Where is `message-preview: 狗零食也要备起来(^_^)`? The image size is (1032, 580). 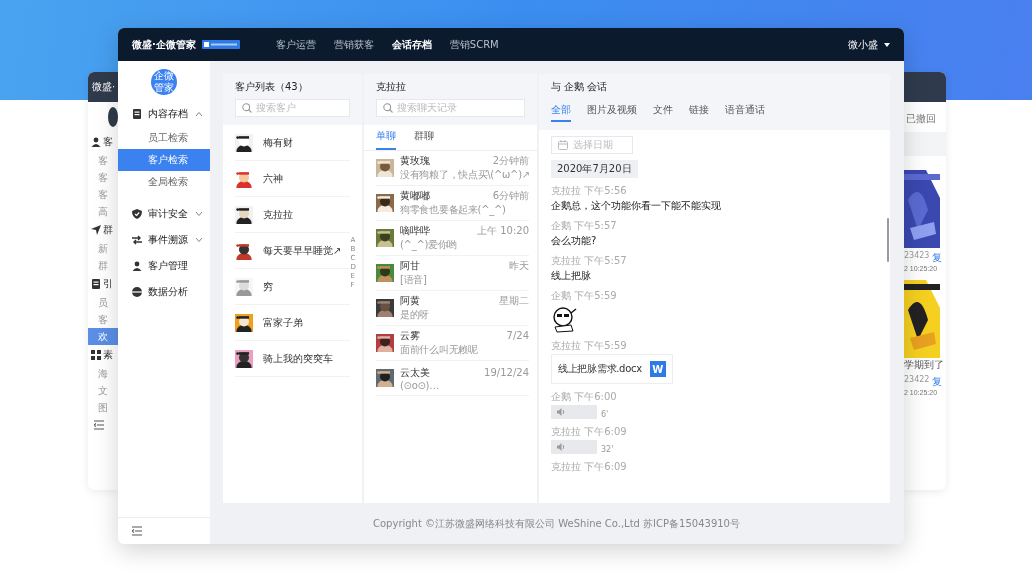 message-preview: 狗零食也要备起来(^_^) is located at coordinates (453, 210).